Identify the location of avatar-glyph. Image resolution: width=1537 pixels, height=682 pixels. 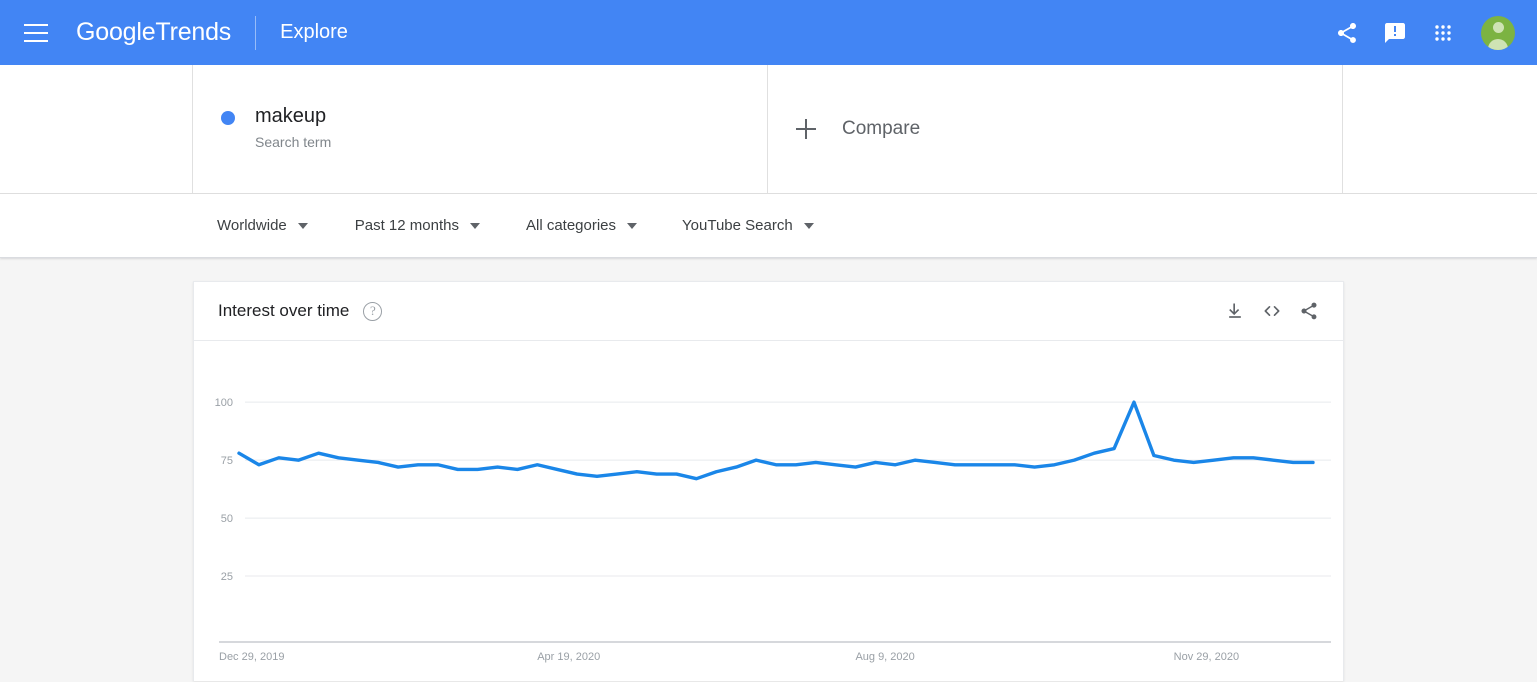
(1498, 33).